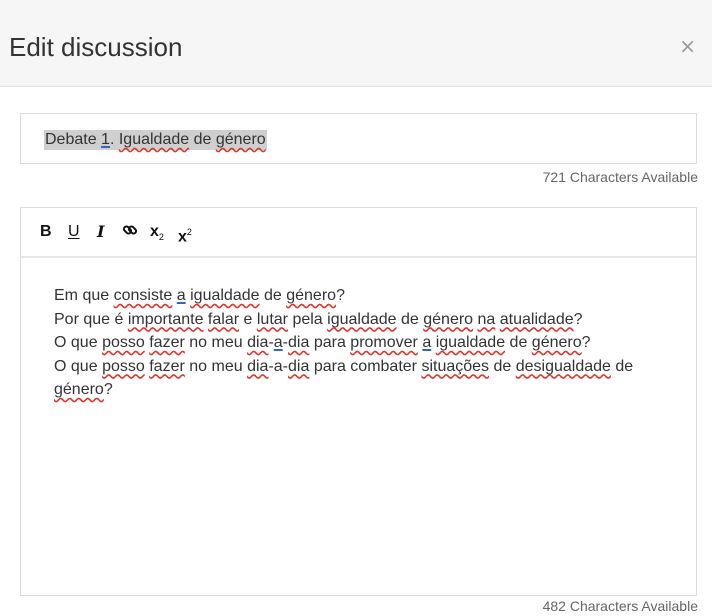  What do you see at coordinates (358, 233) in the screenshot?
I see `formatting-toolbar: B U I x2 x2` at bounding box center [358, 233].